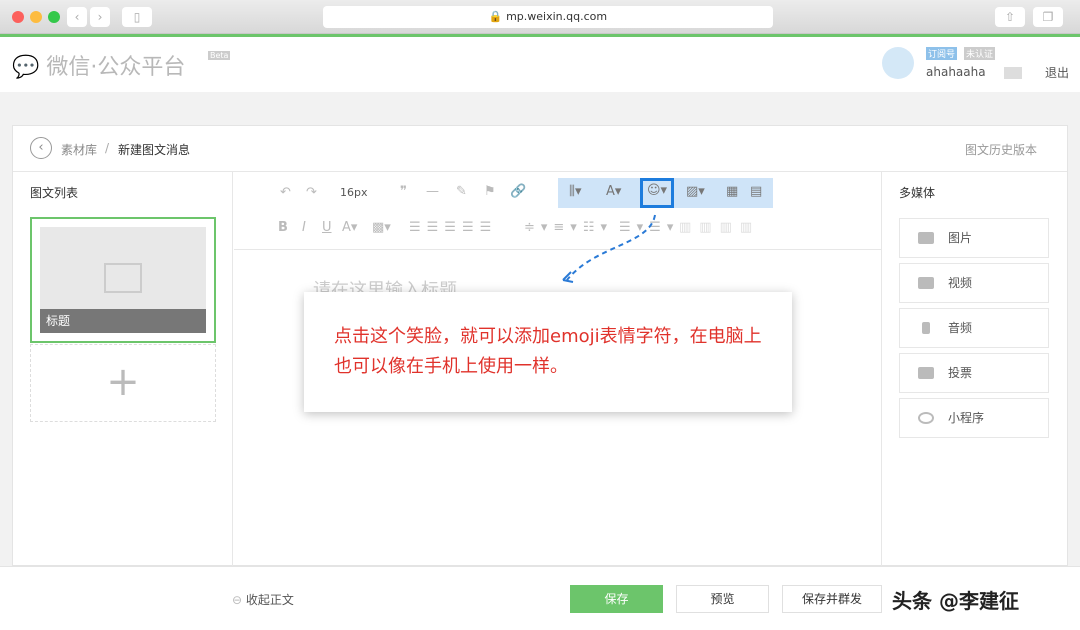 The image size is (1080, 630). What do you see at coordinates (1013, 73) in the screenshot?
I see `mail-icon` at bounding box center [1013, 73].